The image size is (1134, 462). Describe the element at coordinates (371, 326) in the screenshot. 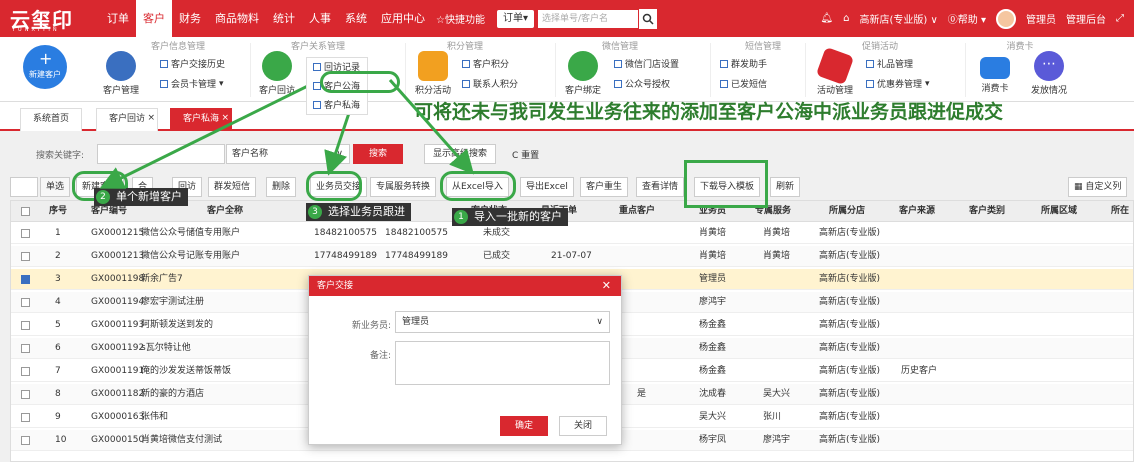

I see `new-salesman-label: 新业务员:` at that location.